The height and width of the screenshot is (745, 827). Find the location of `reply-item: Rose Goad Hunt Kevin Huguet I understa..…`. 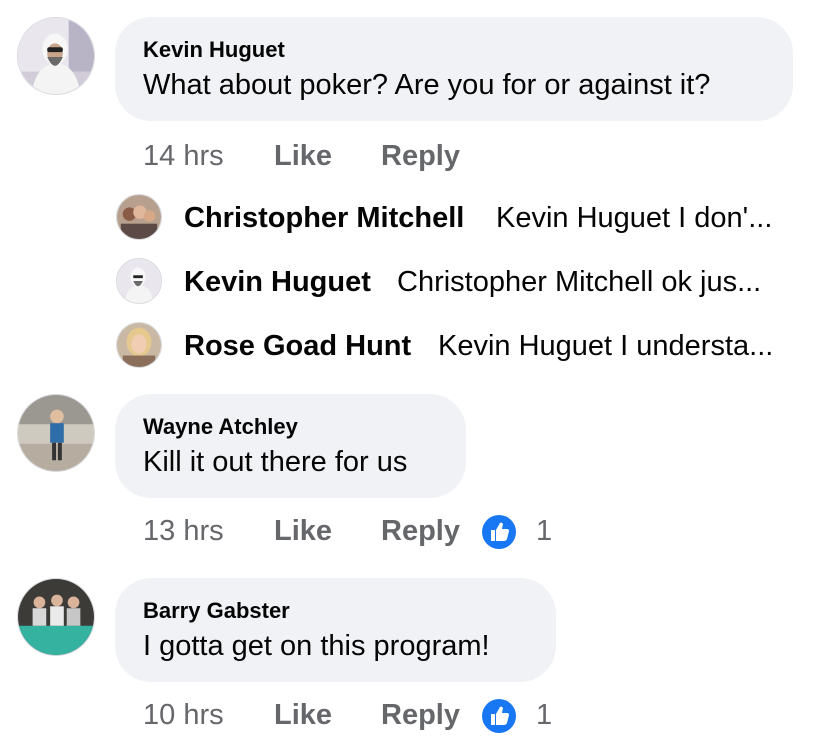

reply-item: Rose Goad Hunt Kevin Huguet I understa..… is located at coordinates (466, 346).